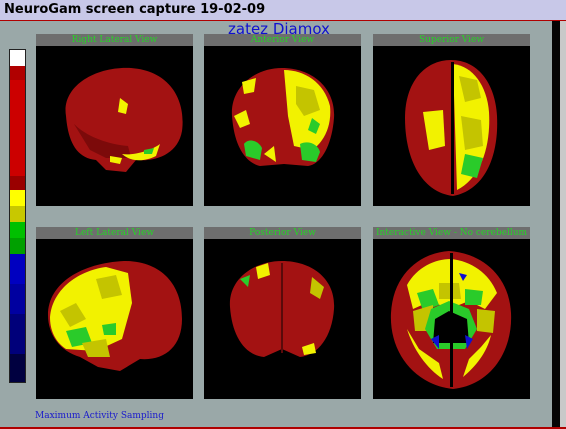 This screenshot has height=429, width=566. I want to click on panel-label: Posterior View, so click(282, 233).